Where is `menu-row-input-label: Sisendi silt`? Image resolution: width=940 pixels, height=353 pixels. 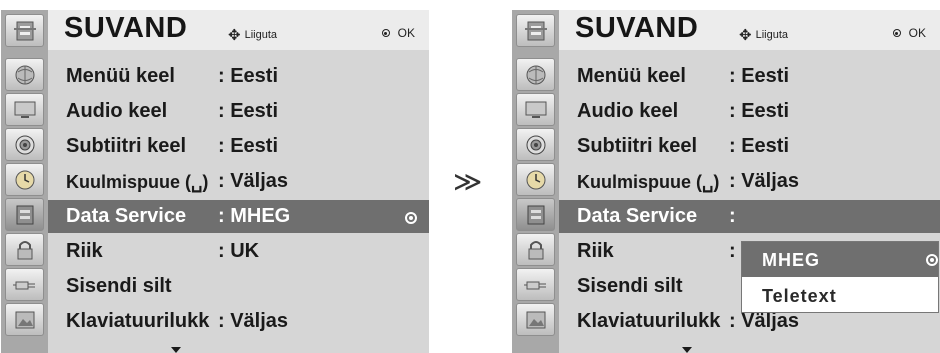 menu-row-input-label: Sisendi silt is located at coordinates (238, 286).